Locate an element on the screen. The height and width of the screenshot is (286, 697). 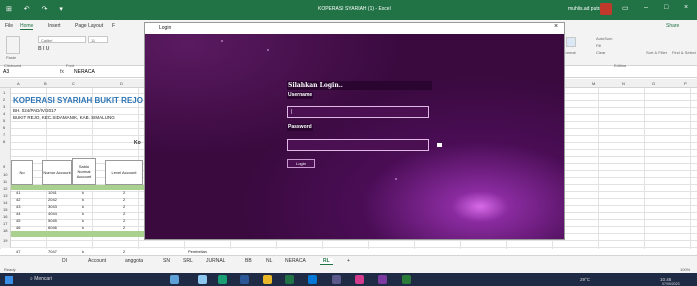
table-cell: 5045 is located at coordinates (52, 220).